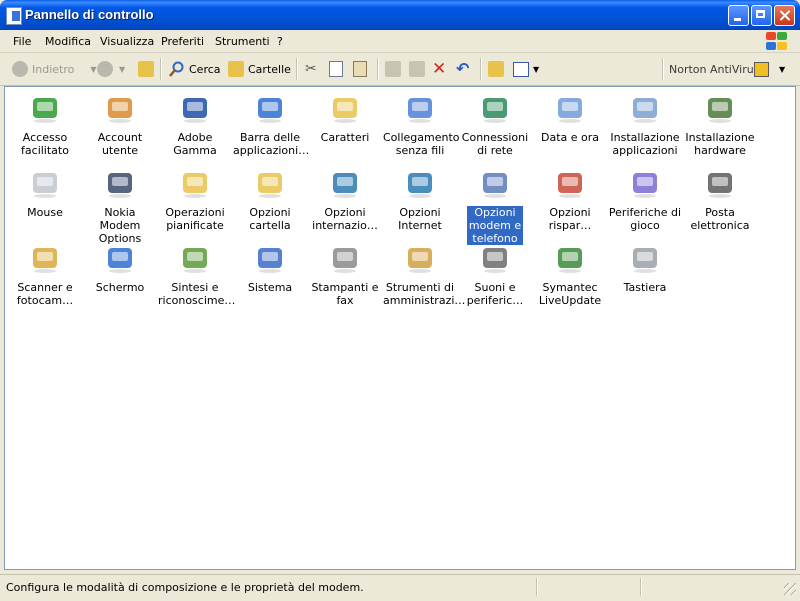 The image size is (800, 601). What do you see at coordinates (120, 205) in the screenshot?
I see `control-panel-item: Nokia Modem Options` at bounding box center [120, 205].